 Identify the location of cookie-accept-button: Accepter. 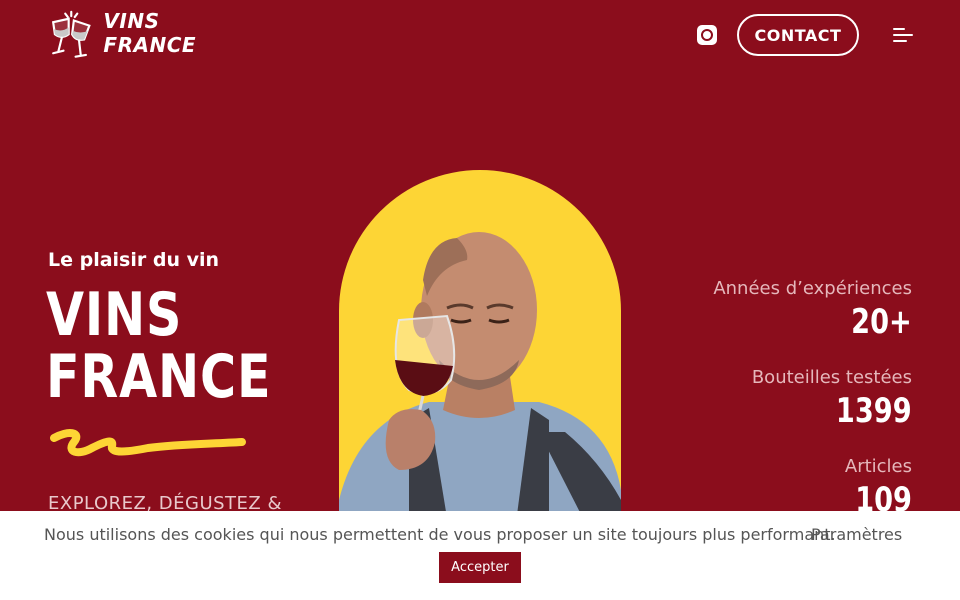
(480, 567).